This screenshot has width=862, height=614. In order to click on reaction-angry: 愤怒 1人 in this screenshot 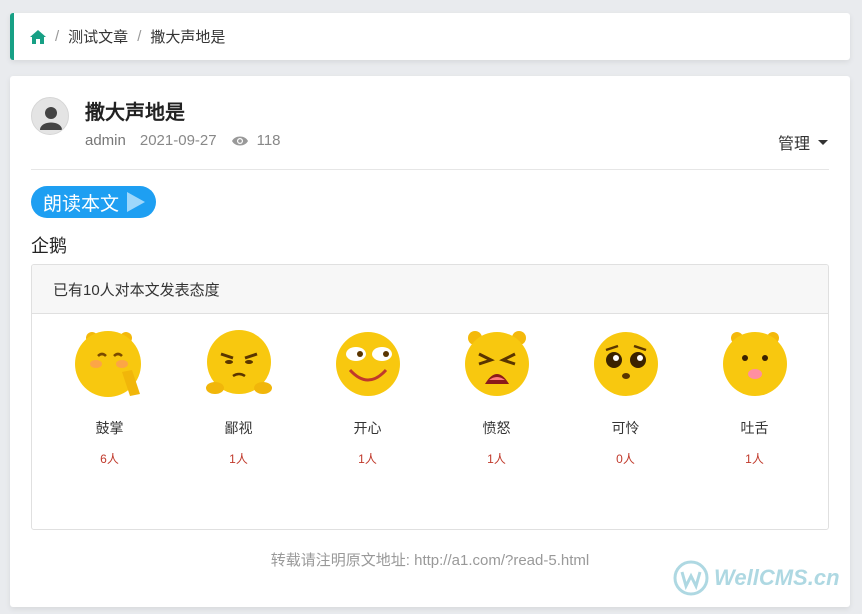, I will do `click(496, 395)`.